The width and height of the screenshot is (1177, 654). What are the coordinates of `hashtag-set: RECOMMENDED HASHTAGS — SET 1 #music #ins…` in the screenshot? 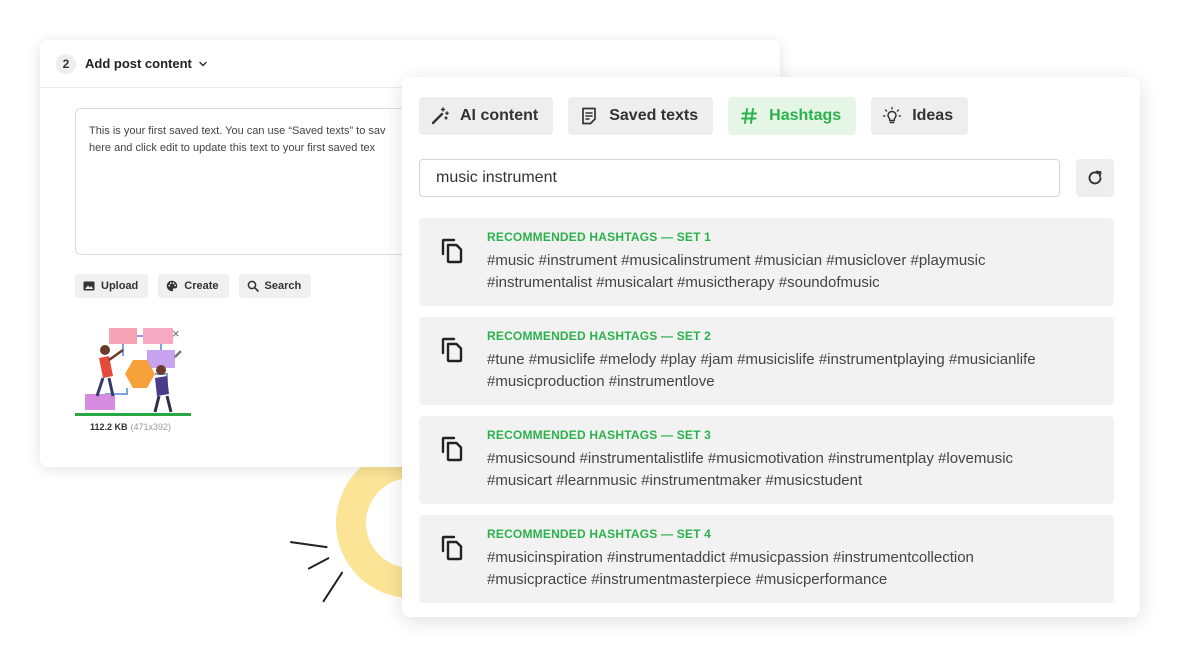 It's located at (766, 262).